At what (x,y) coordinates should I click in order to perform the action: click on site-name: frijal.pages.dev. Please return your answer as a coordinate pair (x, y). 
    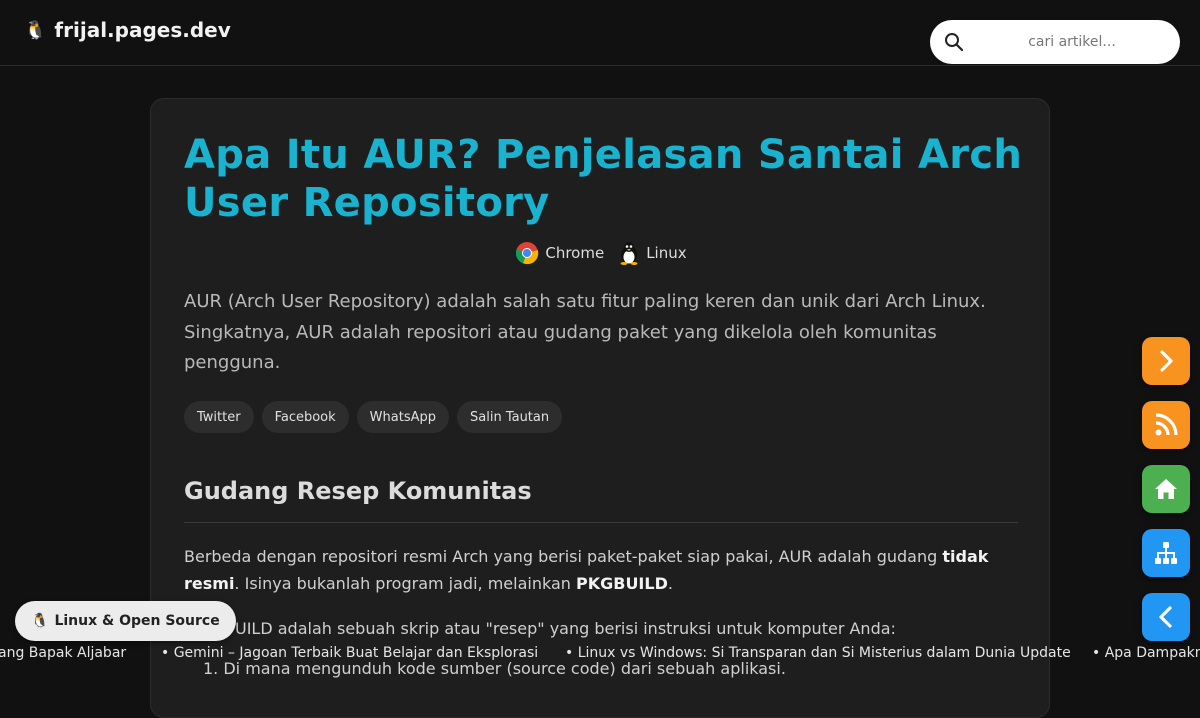
    Looking at the image, I should click on (142, 30).